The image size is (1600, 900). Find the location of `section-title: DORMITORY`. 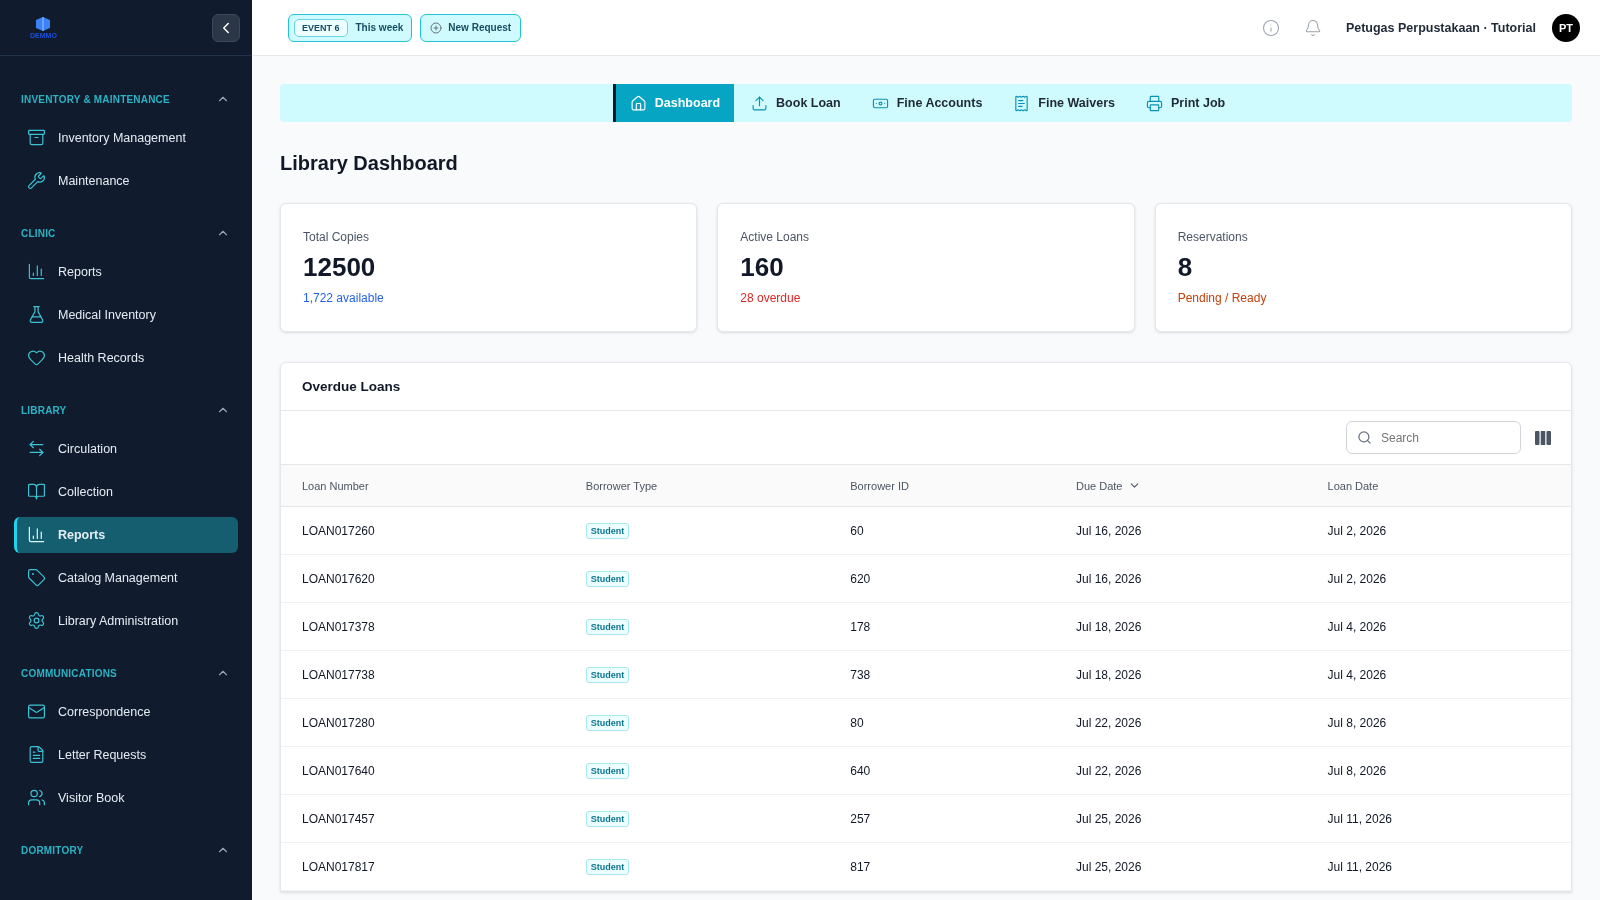

section-title: DORMITORY is located at coordinates (52, 850).